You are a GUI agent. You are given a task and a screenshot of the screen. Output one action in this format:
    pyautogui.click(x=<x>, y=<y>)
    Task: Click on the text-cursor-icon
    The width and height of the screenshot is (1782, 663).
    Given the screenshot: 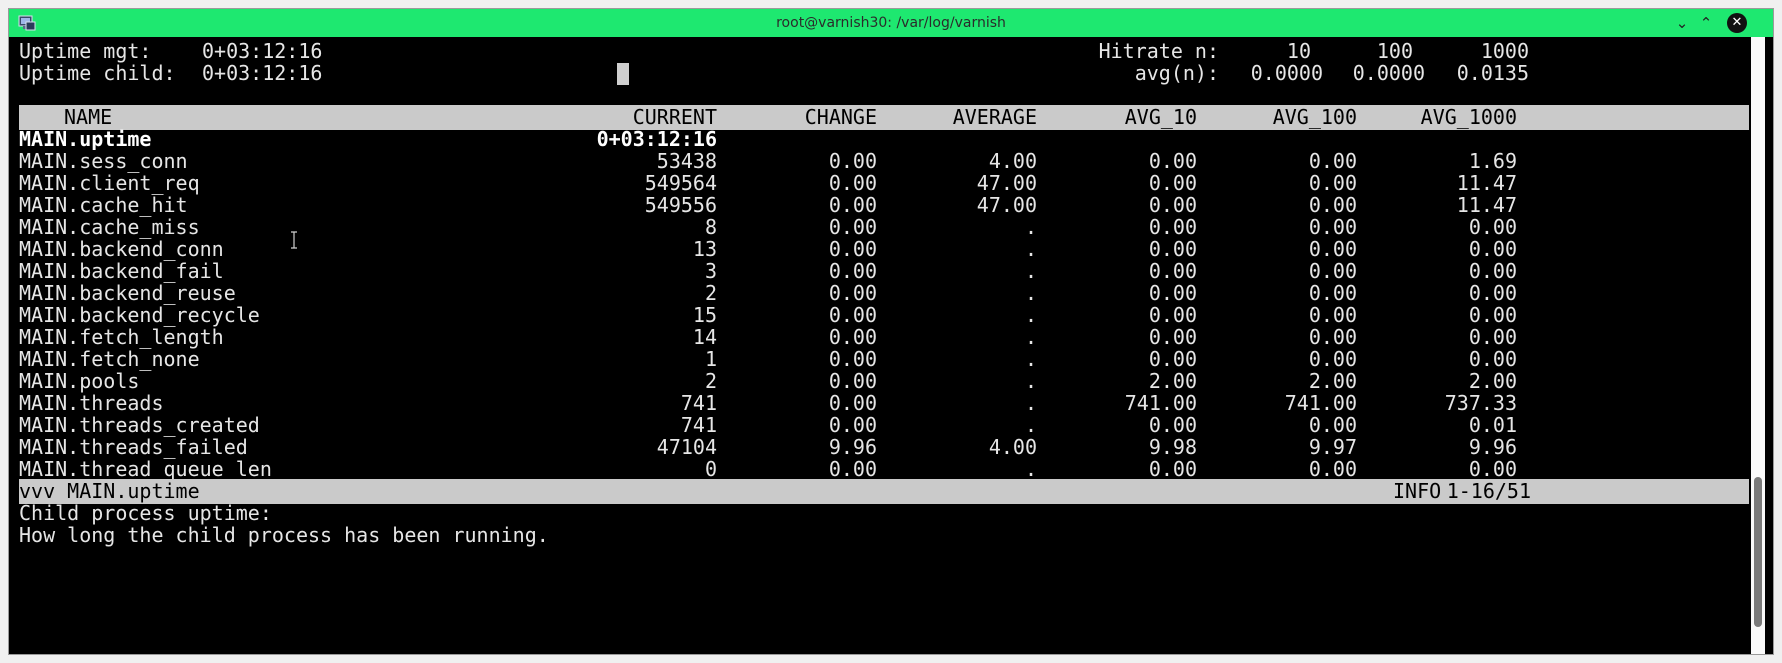 What is the action you would take?
    pyautogui.click(x=294, y=240)
    